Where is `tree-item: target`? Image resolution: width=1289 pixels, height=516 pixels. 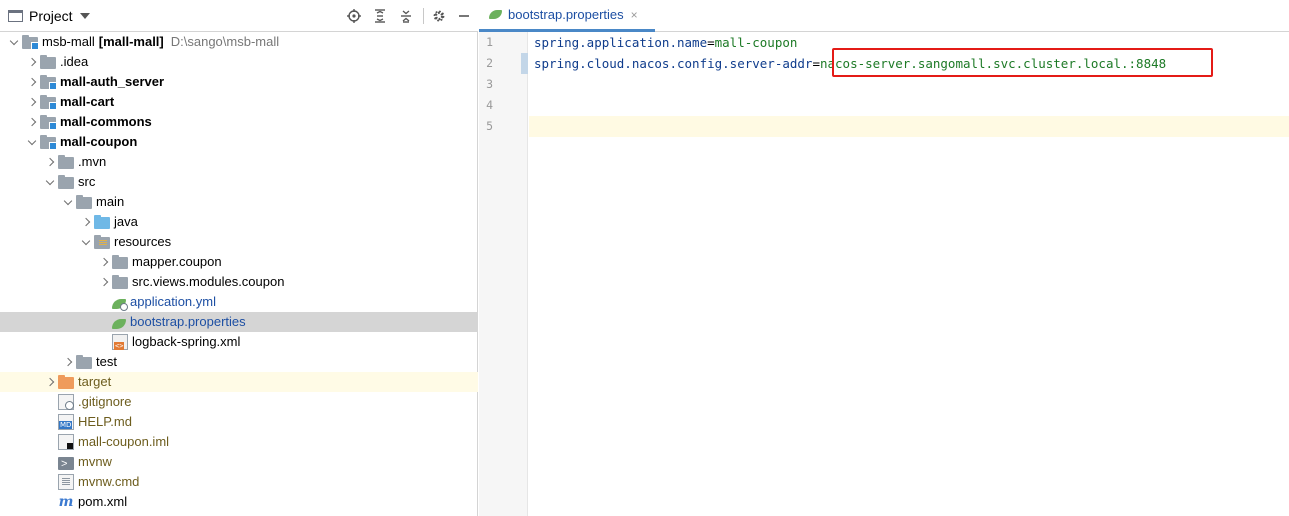 tree-item: target is located at coordinates (239, 382).